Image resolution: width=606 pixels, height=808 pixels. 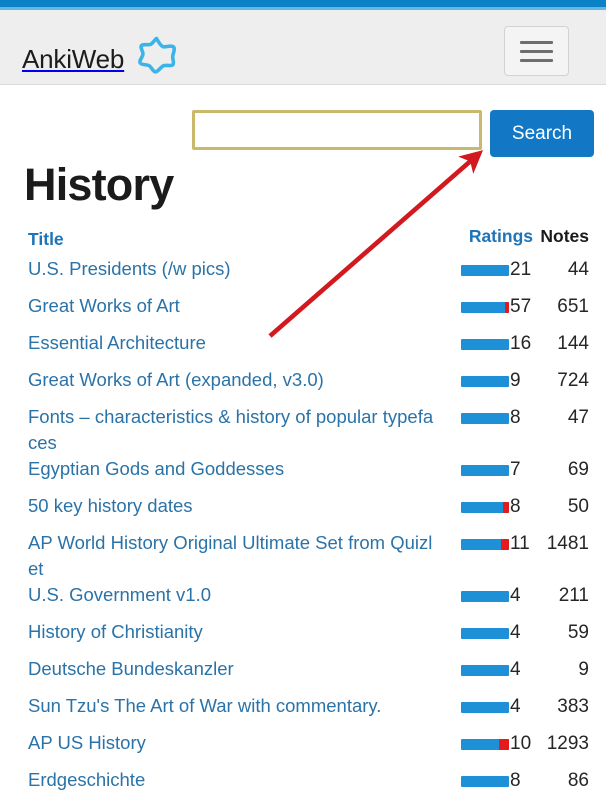 What do you see at coordinates (337, 130) in the screenshot?
I see `search-input` at bounding box center [337, 130].